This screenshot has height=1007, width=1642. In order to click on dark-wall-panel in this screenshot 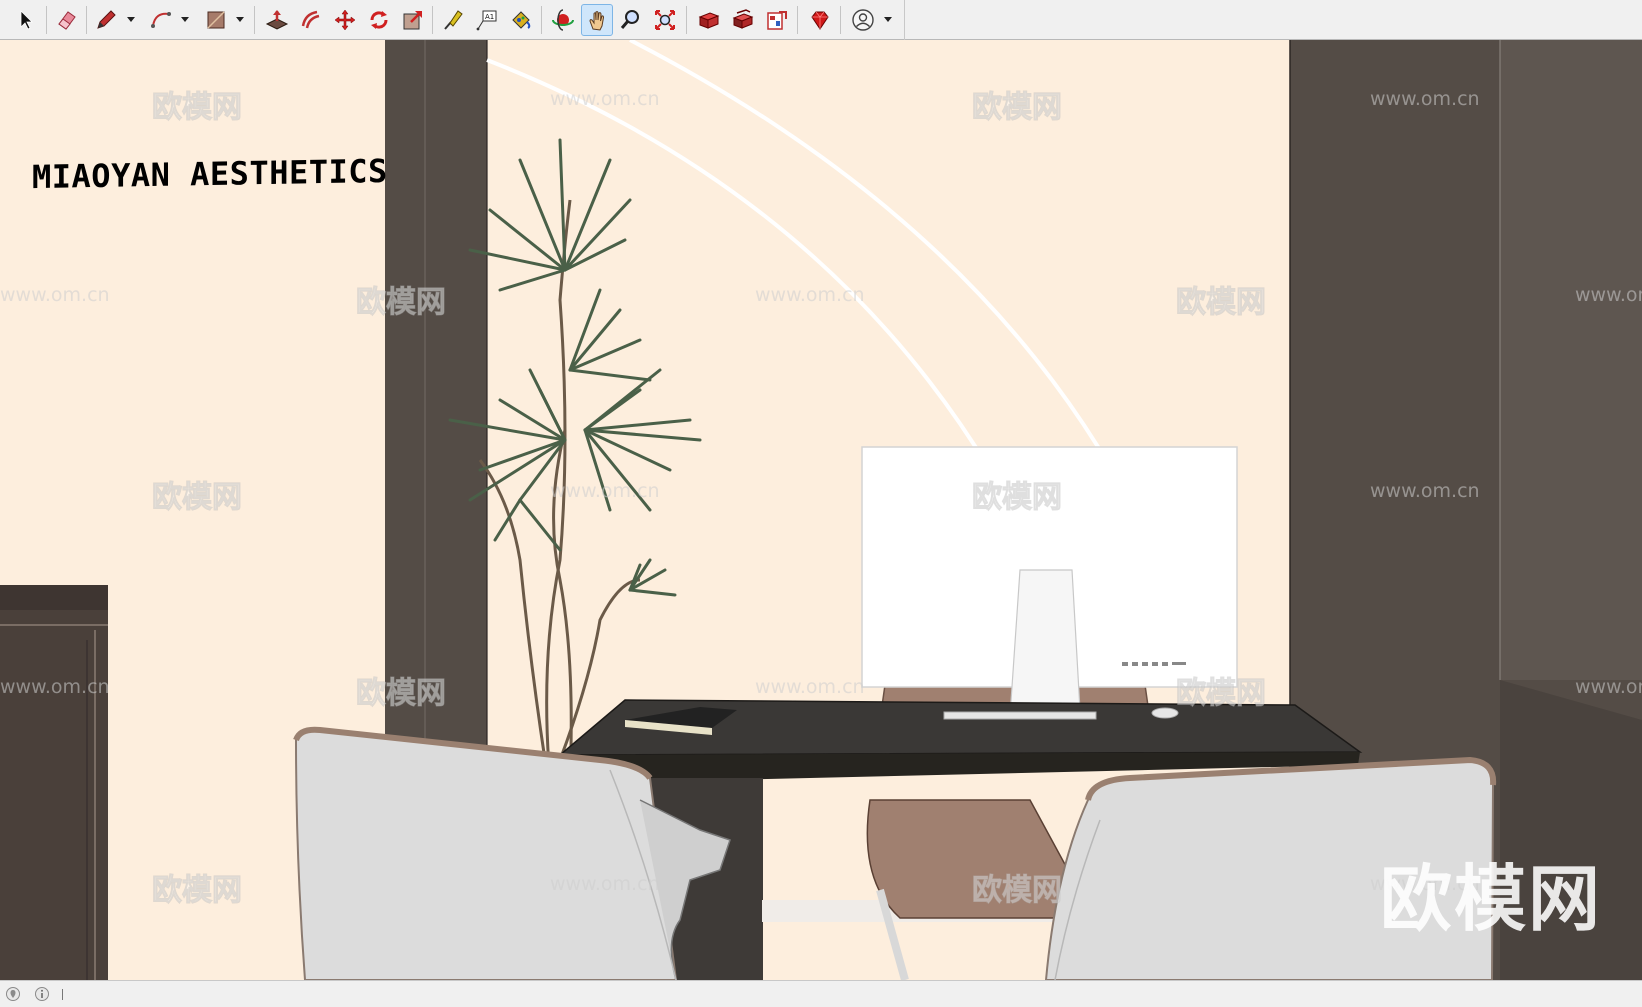, I will do `click(1571, 360)`.